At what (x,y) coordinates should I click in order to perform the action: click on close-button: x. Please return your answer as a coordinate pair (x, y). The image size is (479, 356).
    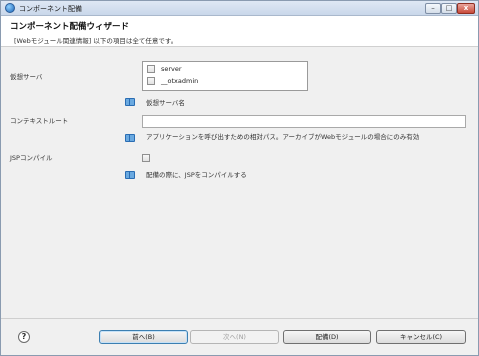
    Looking at the image, I should click on (466, 8).